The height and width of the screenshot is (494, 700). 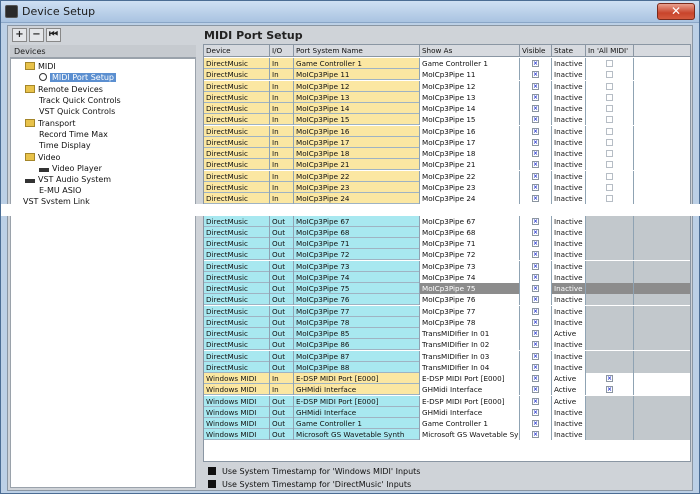 I want to click on show-cell: MoICp3Pipe 76, so click(x=470, y=300).